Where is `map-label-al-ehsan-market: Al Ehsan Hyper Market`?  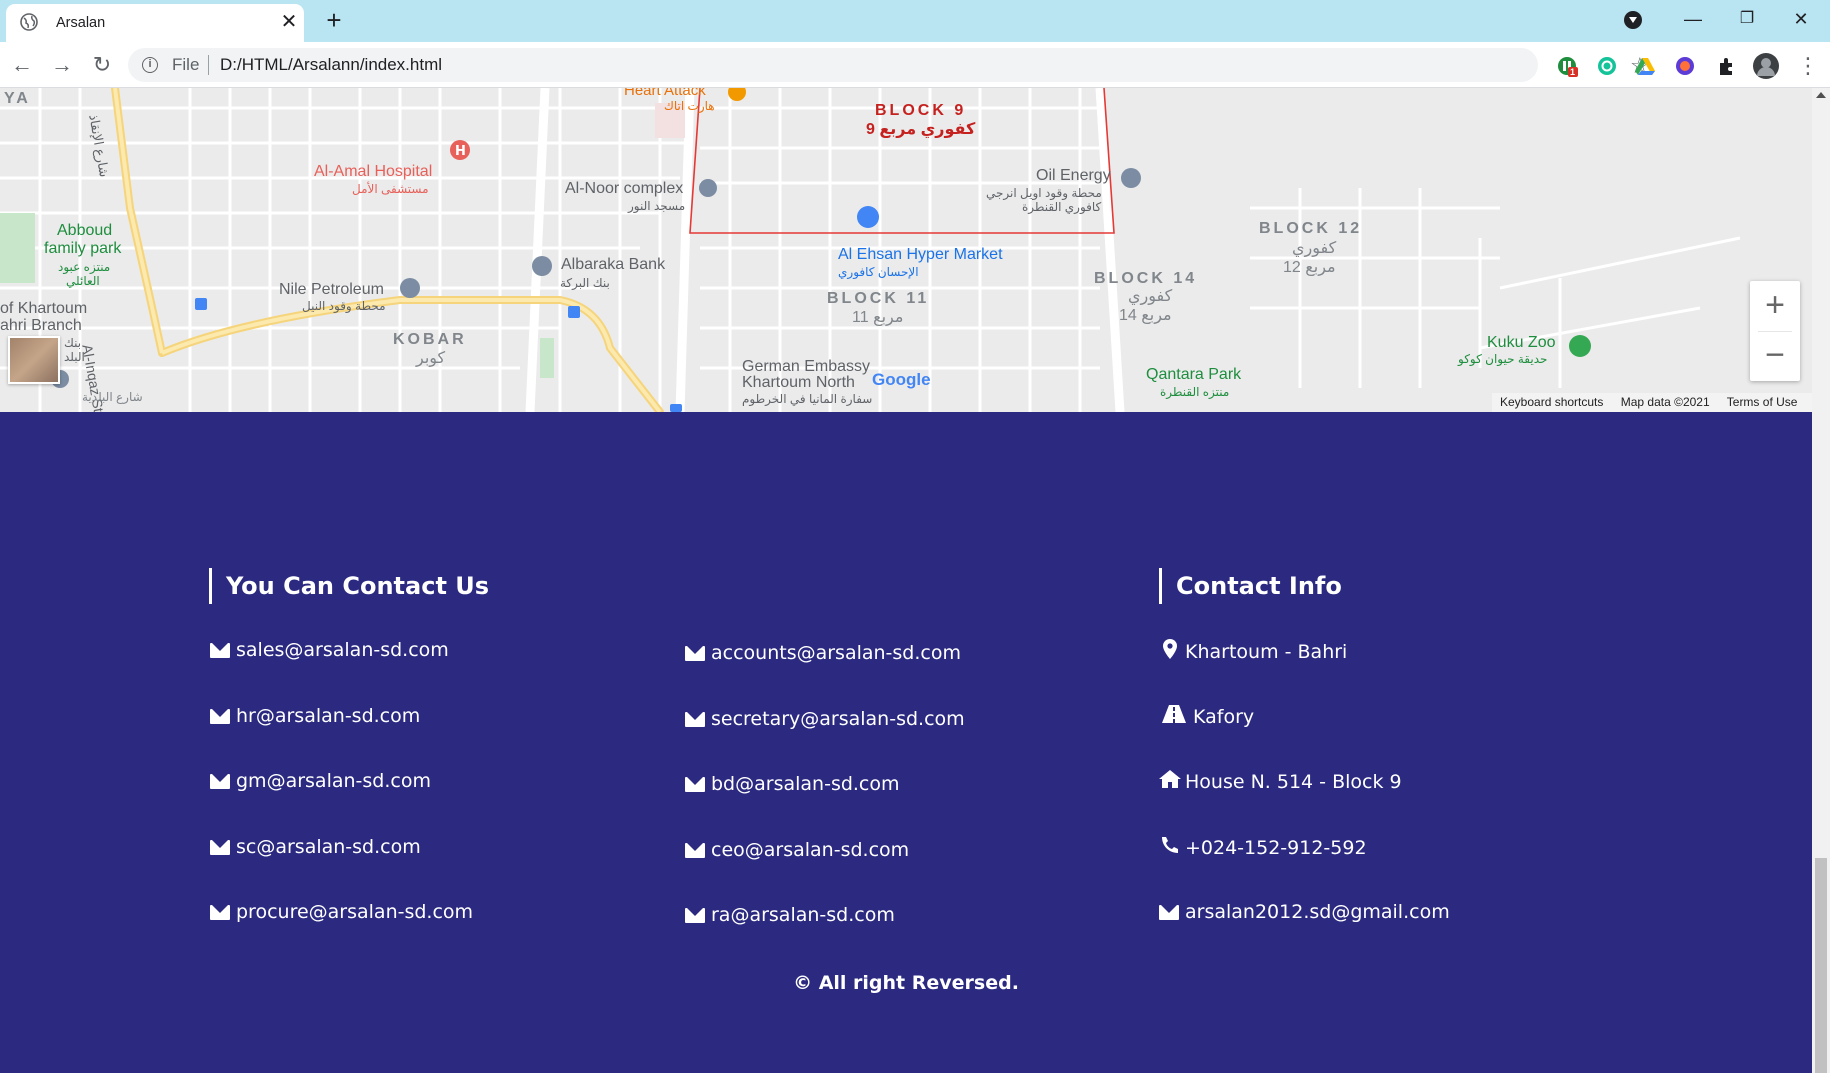
map-label-al-ehsan-market: Al Ehsan Hyper Market is located at coordinates (920, 254).